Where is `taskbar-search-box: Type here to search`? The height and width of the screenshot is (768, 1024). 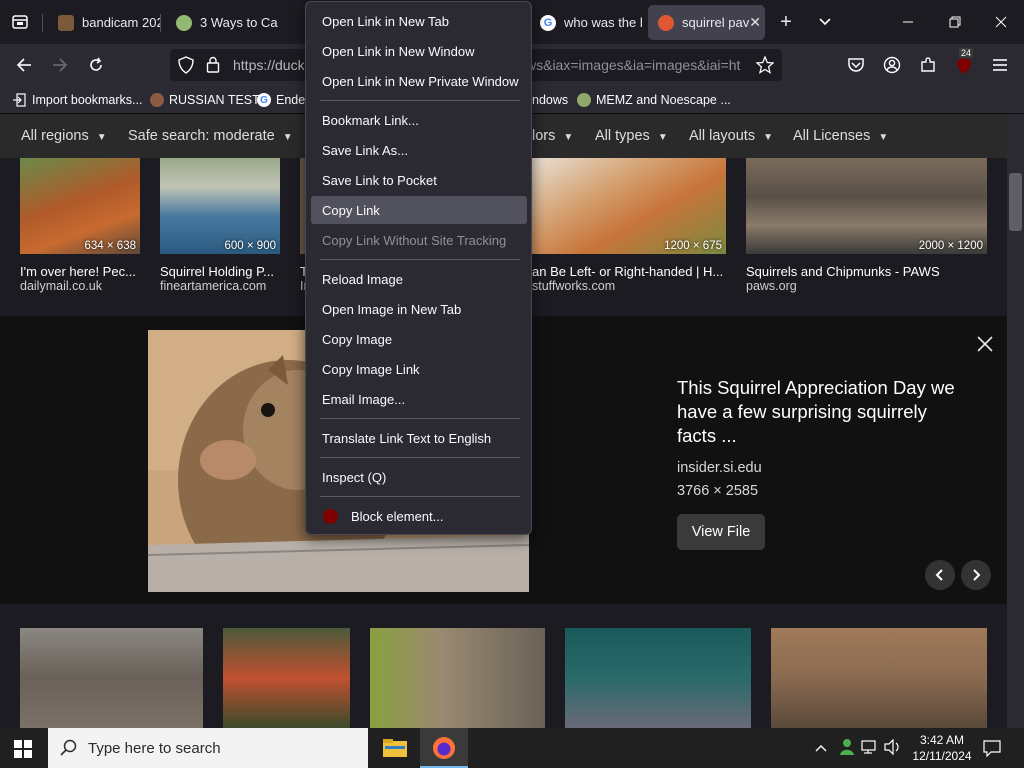 taskbar-search-box: Type here to search is located at coordinates (208, 748).